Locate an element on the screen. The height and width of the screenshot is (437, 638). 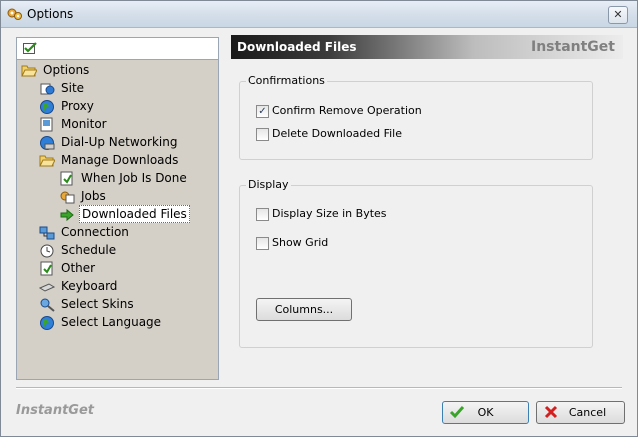
title-bar: Options ✕ is located at coordinates (319, 14).